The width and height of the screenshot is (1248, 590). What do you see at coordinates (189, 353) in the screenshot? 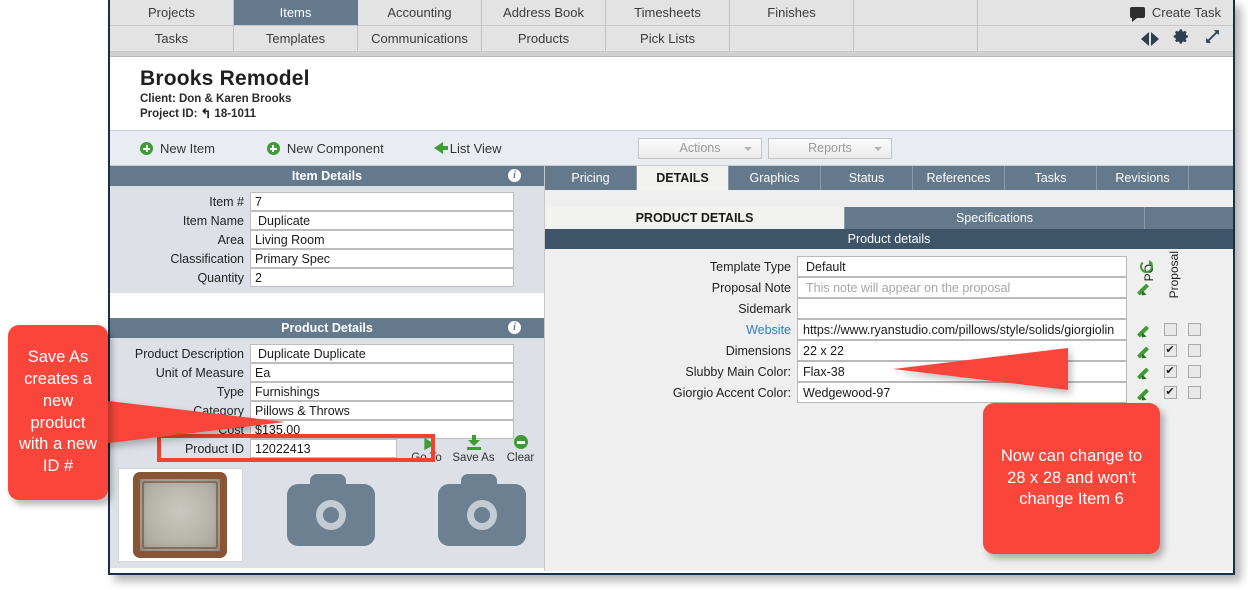
I see `label-product-description: Product Description` at bounding box center [189, 353].